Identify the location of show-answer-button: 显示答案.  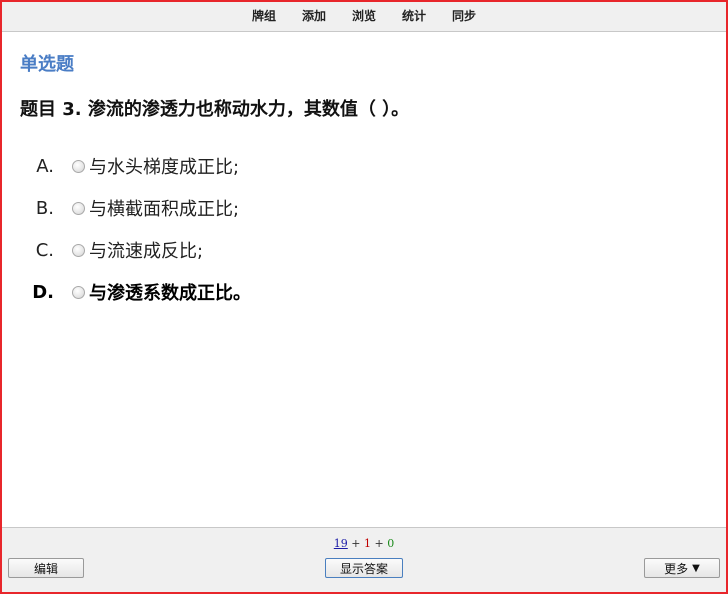
(364, 568).